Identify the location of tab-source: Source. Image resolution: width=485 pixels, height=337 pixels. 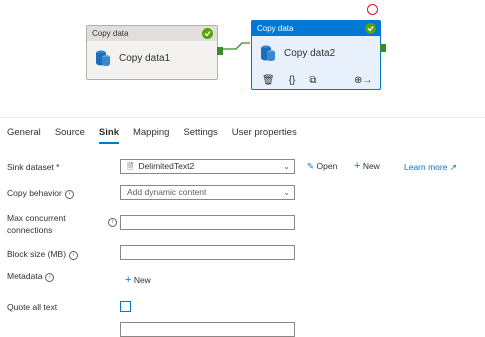
(70, 135).